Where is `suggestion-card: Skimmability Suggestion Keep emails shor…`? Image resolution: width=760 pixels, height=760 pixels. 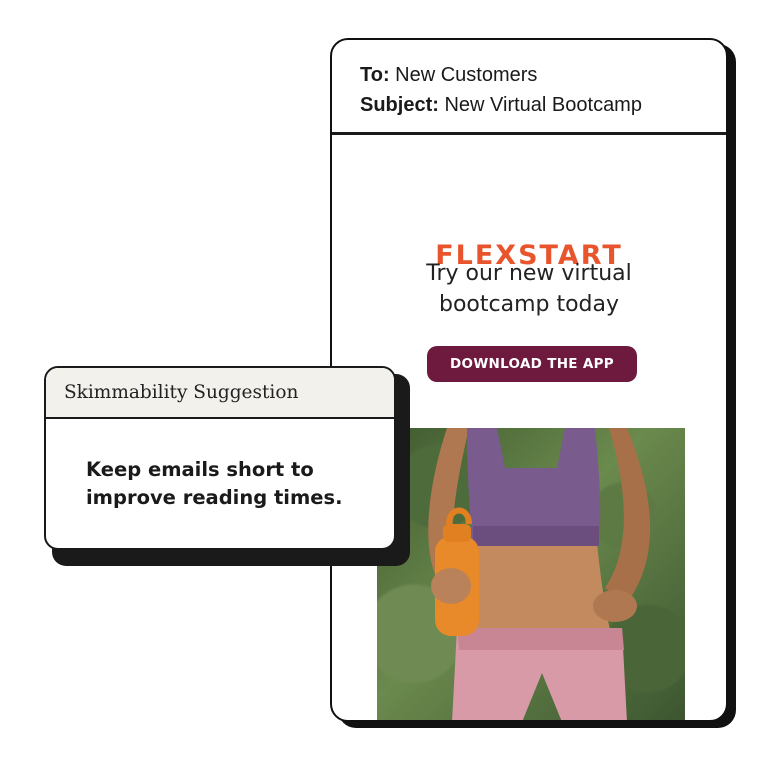 suggestion-card: Skimmability Suggestion Keep emails shor… is located at coordinates (220, 458).